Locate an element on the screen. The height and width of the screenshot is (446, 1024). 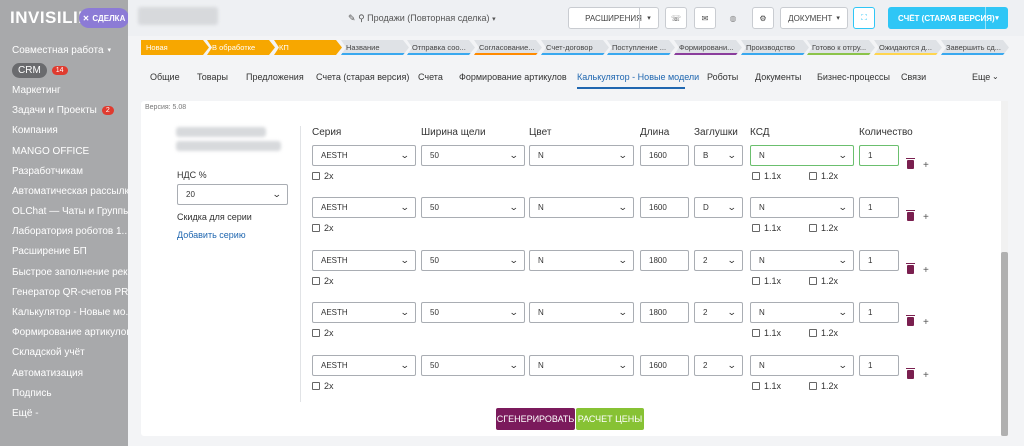
pencil-icon: ✎ is located at coordinates (352, 18).